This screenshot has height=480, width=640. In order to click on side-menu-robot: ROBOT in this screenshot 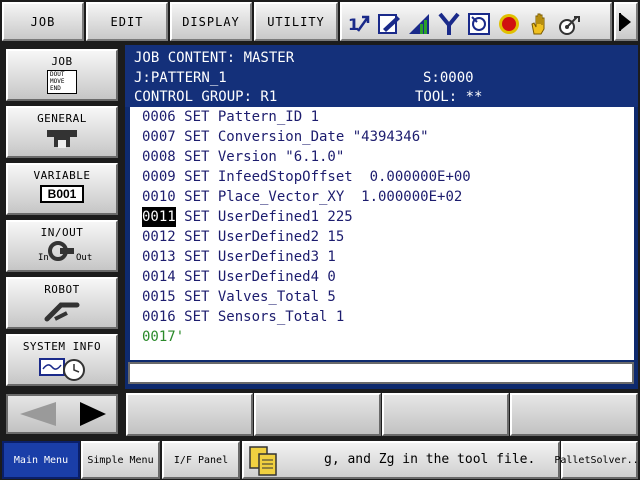, I will do `click(62, 303)`.